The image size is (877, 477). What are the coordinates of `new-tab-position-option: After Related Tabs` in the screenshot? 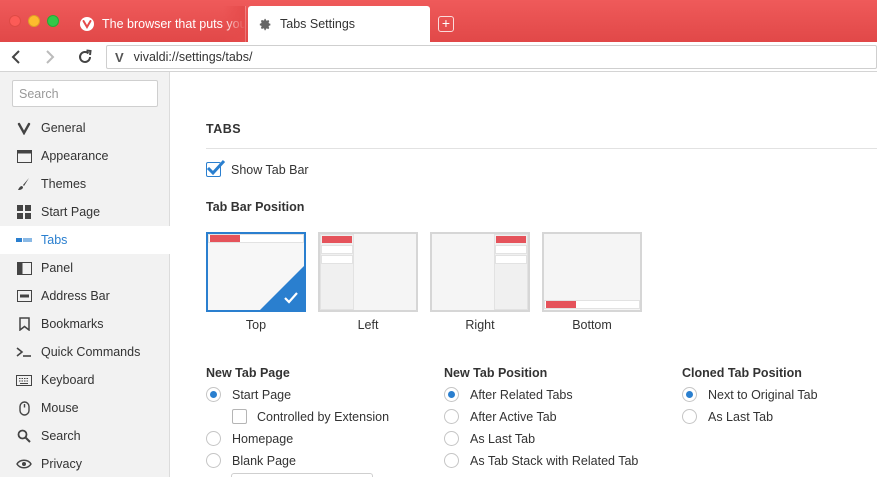 It's located at (508, 394).